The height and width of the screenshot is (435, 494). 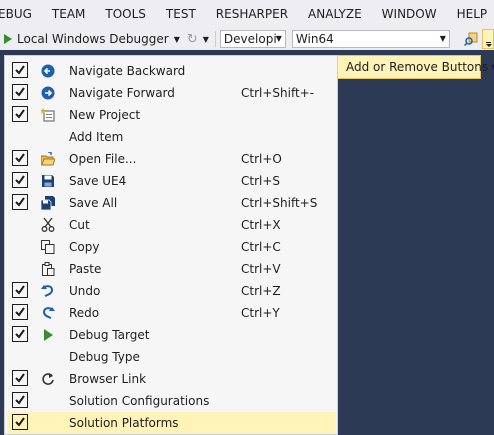 What do you see at coordinates (98, 181) in the screenshot?
I see `menu-item-label: Save UE4` at bounding box center [98, 181].